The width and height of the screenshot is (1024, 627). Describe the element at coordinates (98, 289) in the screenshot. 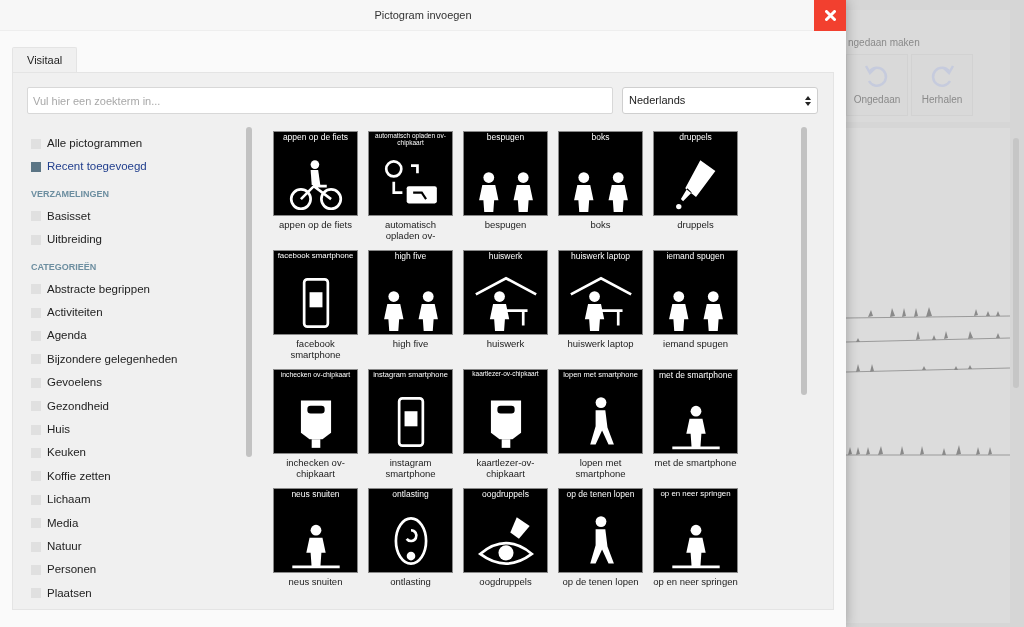

I see `category-link: Abstracte begrippen` at that location.